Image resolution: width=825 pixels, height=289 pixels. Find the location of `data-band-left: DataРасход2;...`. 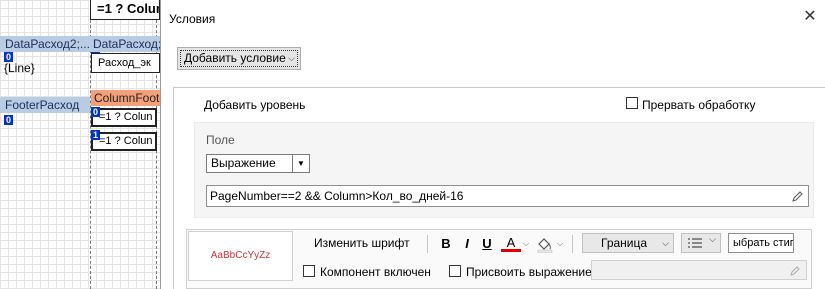

data-band-left: DataРасход2;... is located at coordinates (45, 44).